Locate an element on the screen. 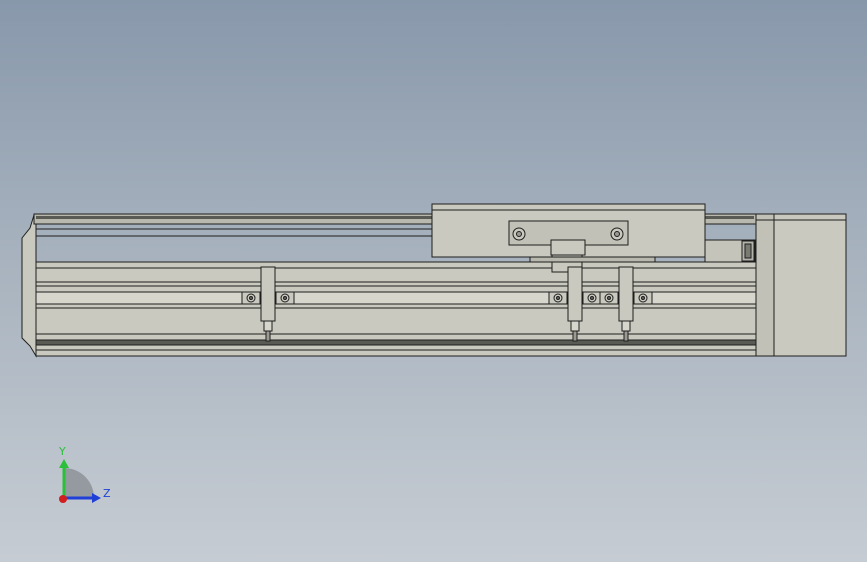 This screenshot has height=562, width=867. triad-quadrant is located at coordinates (79, 483).